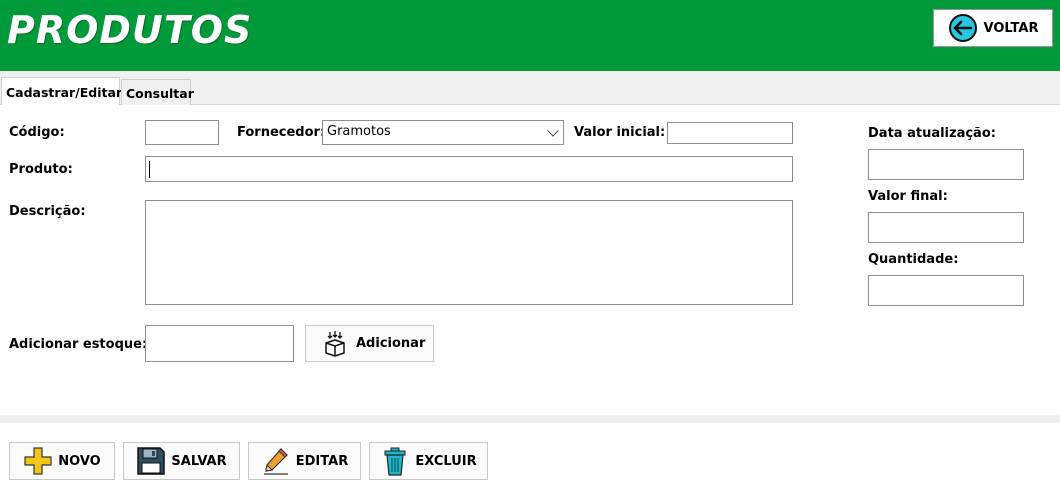 The width and height of the screenshot is (1060, 498). Describe the element at coordinates (149, 169) in the screenshot. I see `text-caret` at that location.